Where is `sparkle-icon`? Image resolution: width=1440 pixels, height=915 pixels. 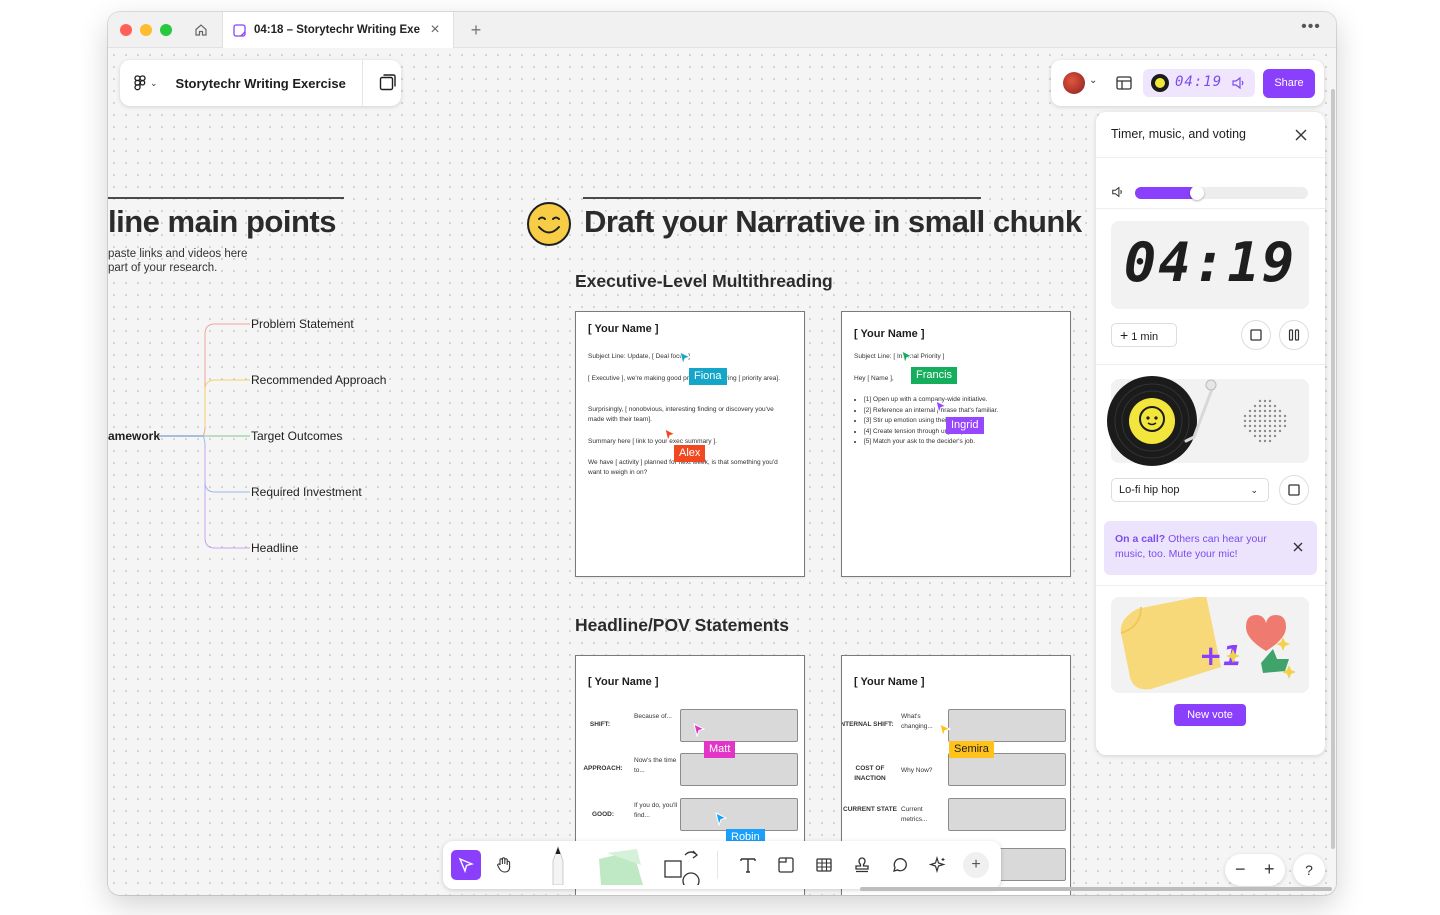
sparkle-icon is located at coordinates (937, 865).